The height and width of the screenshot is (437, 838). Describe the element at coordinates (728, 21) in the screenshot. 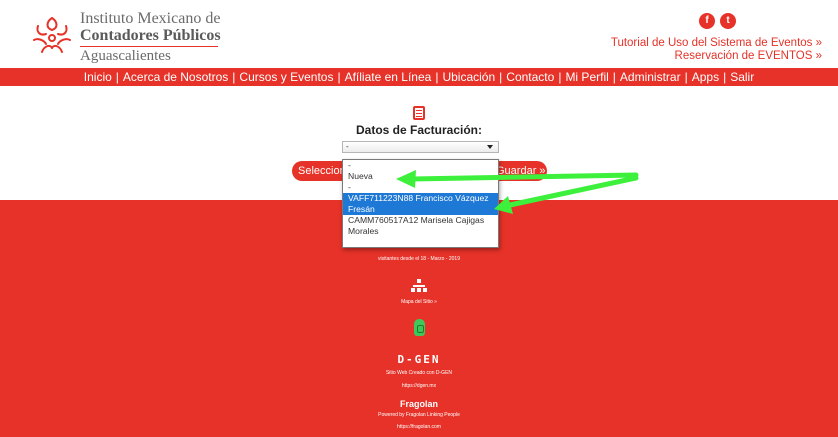

I see `twitter-icon: t` at that location.